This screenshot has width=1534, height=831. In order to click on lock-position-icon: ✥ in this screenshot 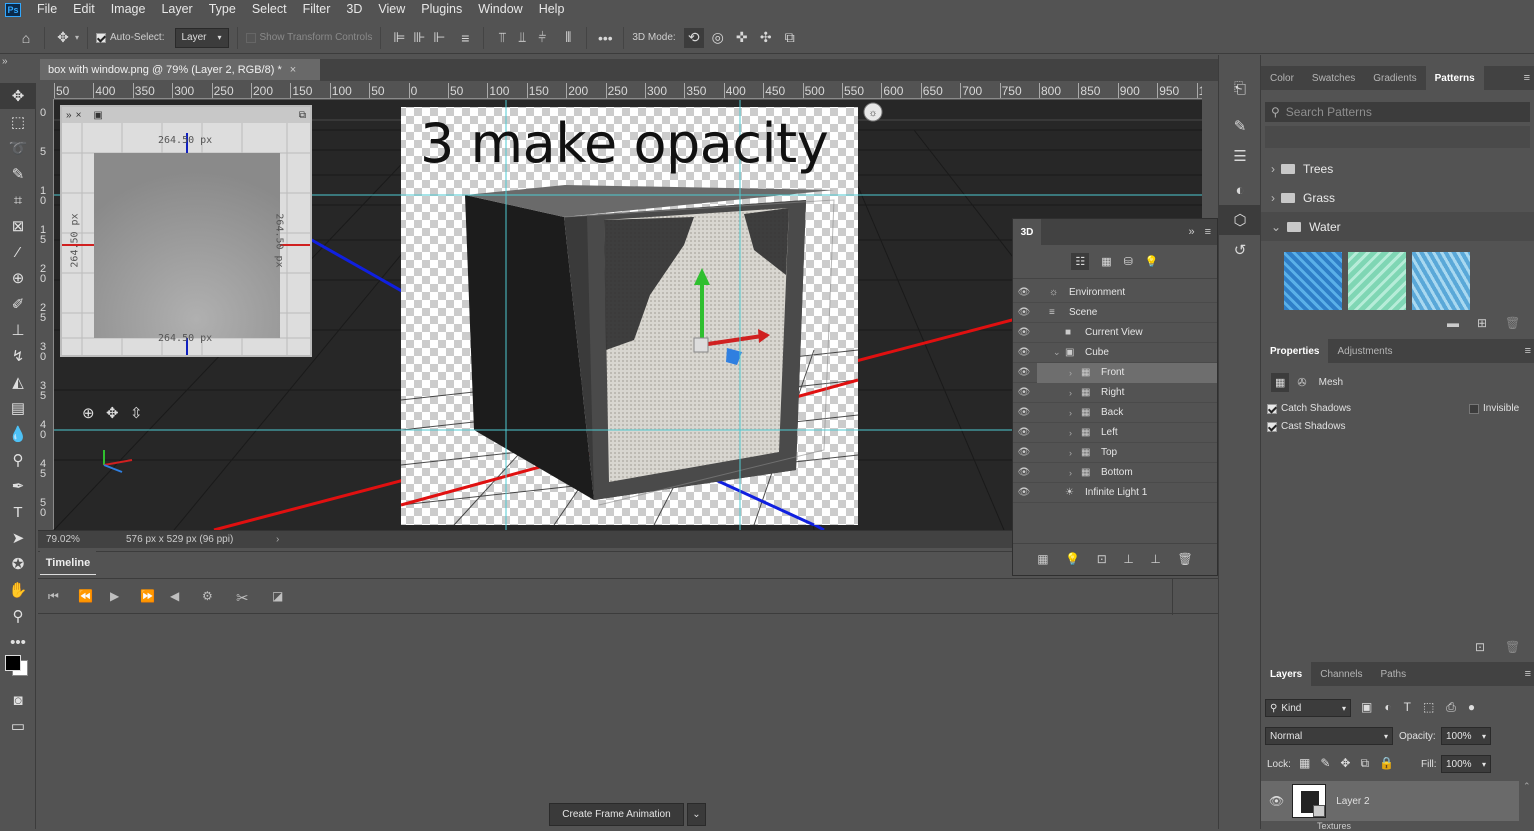, I will do `click(1345, 763)`.